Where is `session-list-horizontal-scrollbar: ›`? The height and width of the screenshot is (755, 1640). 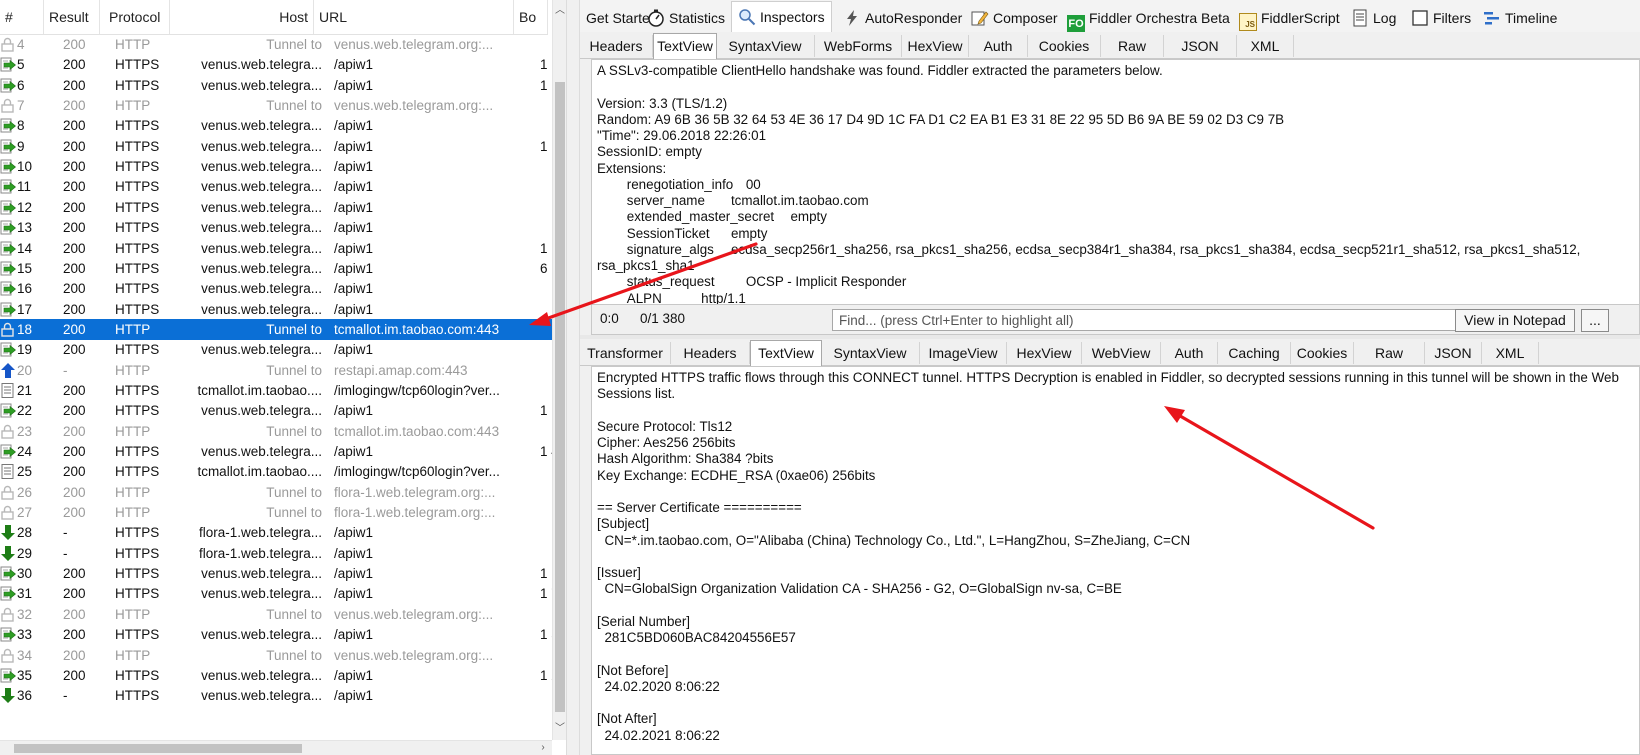 session-list-horizontal-scrollbar: › is located at coordinates (276, 747).